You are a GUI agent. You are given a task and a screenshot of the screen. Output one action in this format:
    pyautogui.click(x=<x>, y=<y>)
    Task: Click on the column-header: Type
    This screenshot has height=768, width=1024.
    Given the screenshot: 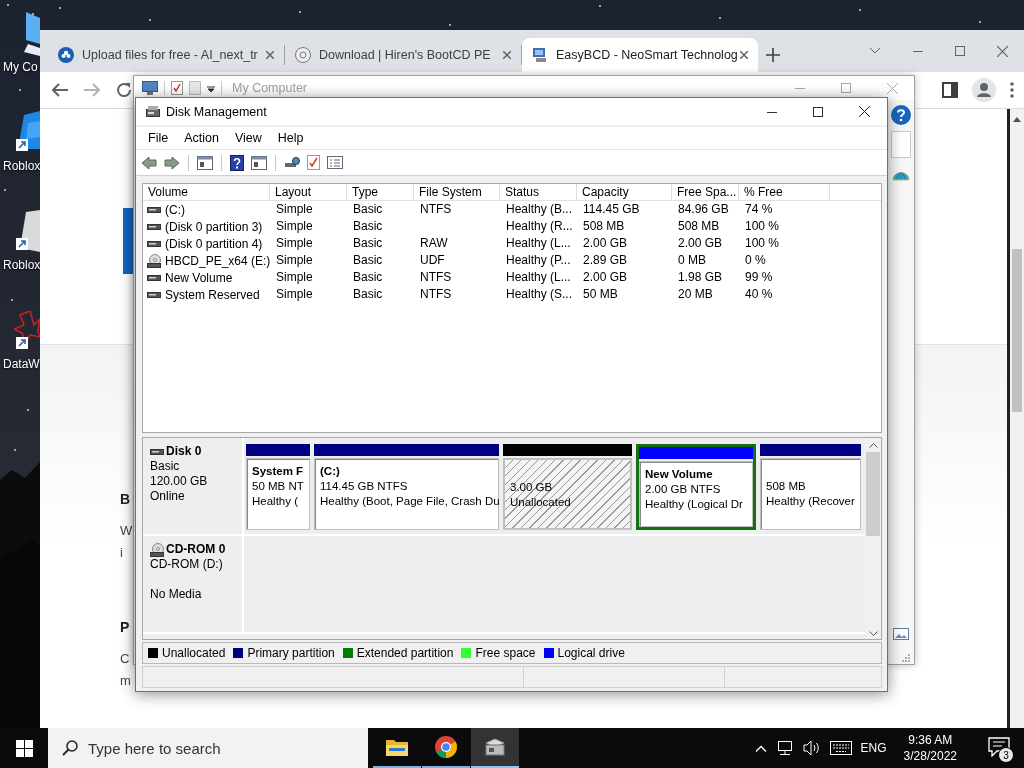 What is the action you would take?
    pyautogui.click(x=380, y=192)
    